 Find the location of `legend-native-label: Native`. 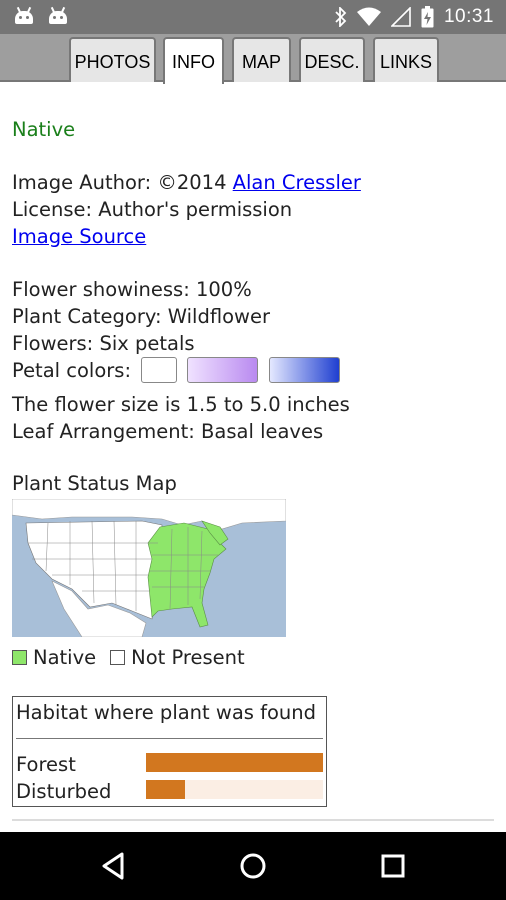

legend-native-label: Native is located at coordinates (65, 657).